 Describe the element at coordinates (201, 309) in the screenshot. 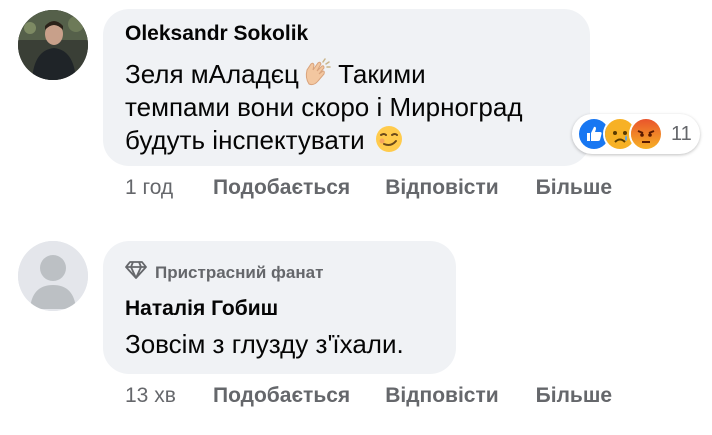

I see `comment-author: Наталія Гобиш` at that location.